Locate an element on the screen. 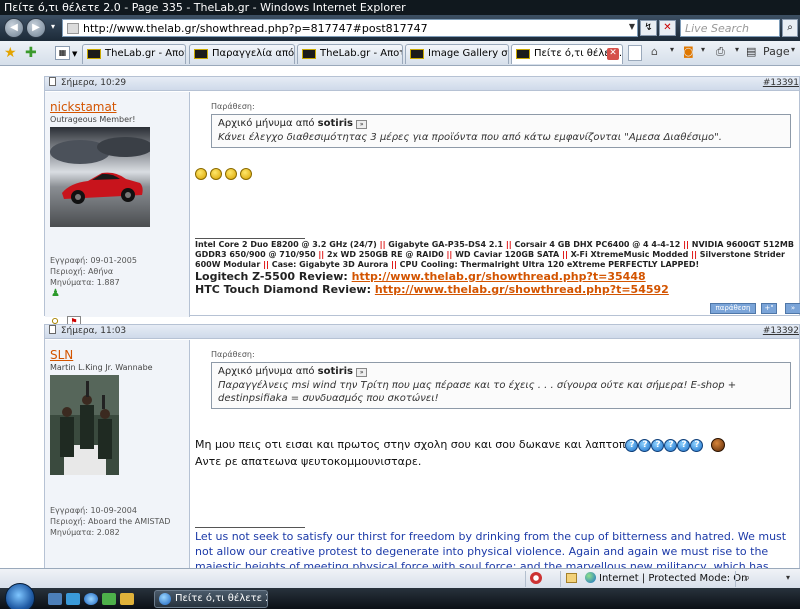  zone-text: Internet | Protected Mode: On is located at coordinates (673, 578).